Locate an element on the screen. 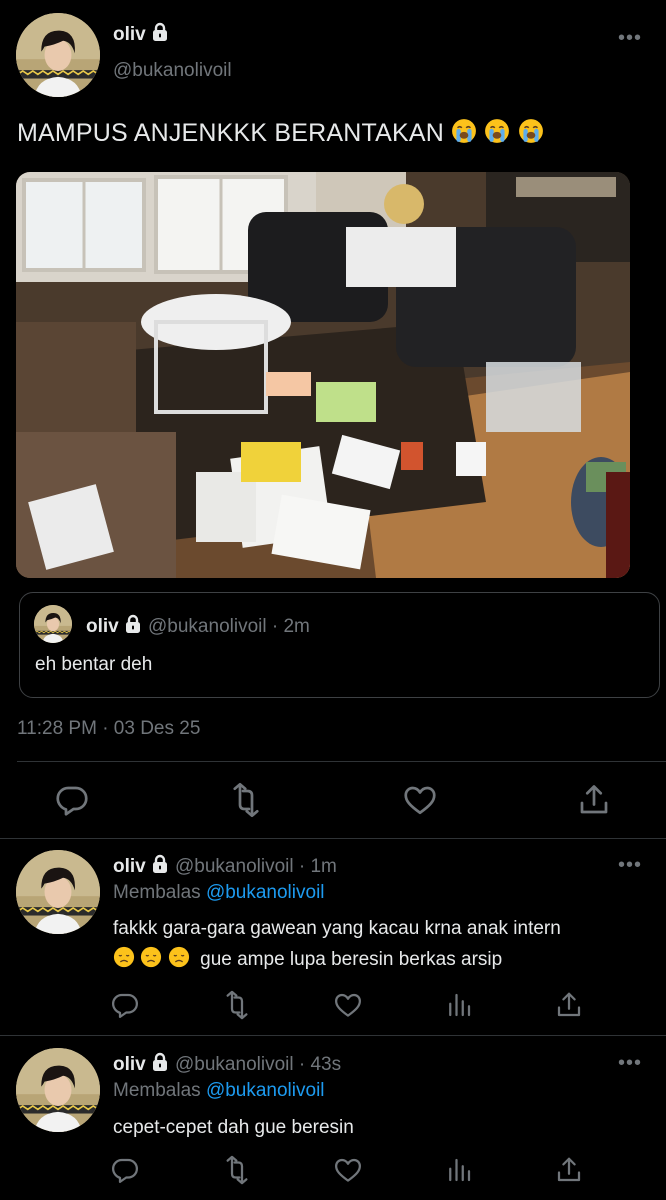 The image size is (666, 1200). quote-text: eh bentar deh is located at coordinates (94, 664).